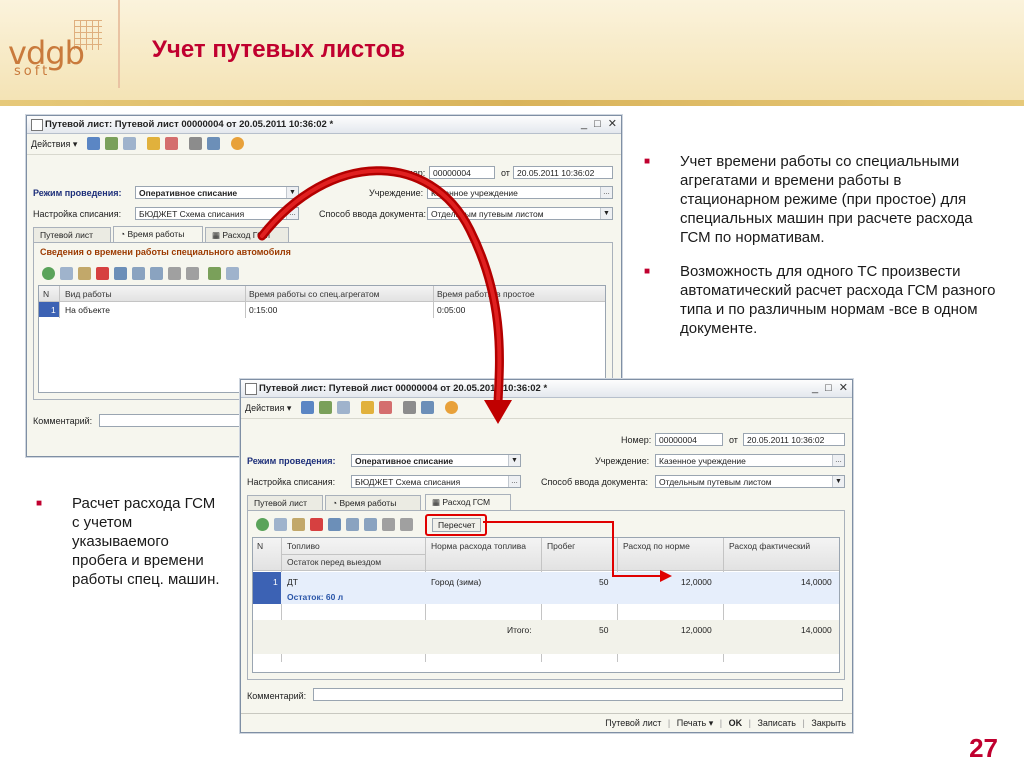 This screenshot has width=1024, height=768. I want to click on mileage-cell: 50, so click(603, 582).